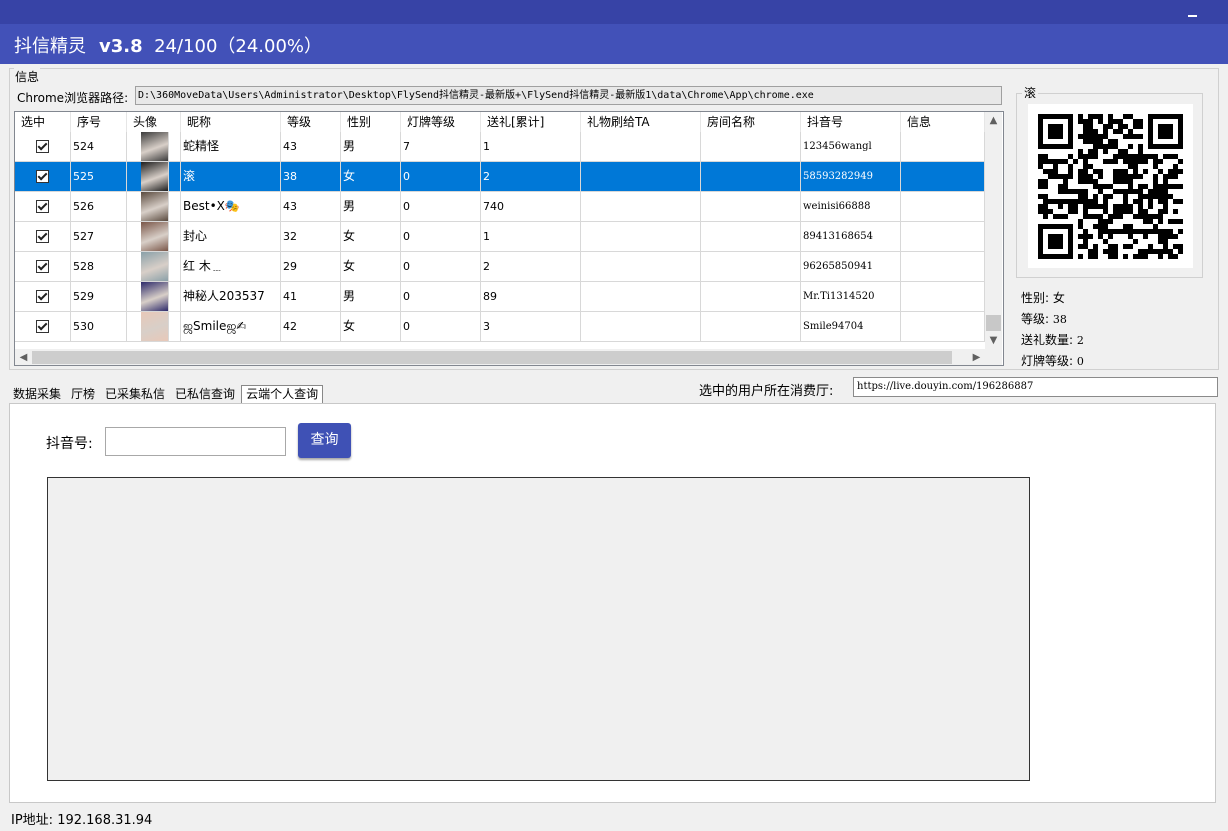 The height and width of the screenshot is (831, 1228). What do you see at coordinates (311, 326) in the screenshot?
I see `cell-level: 42` at bounding box center [311, 326].